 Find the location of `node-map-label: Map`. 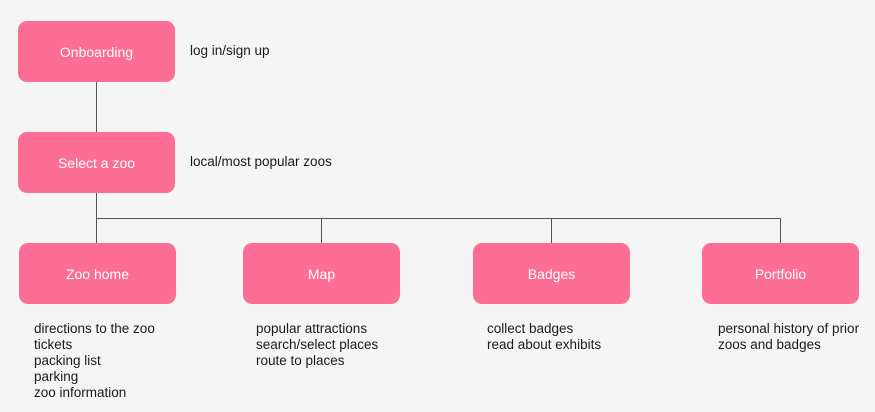

node-map-label: Map is located at coordinates (321, 273).